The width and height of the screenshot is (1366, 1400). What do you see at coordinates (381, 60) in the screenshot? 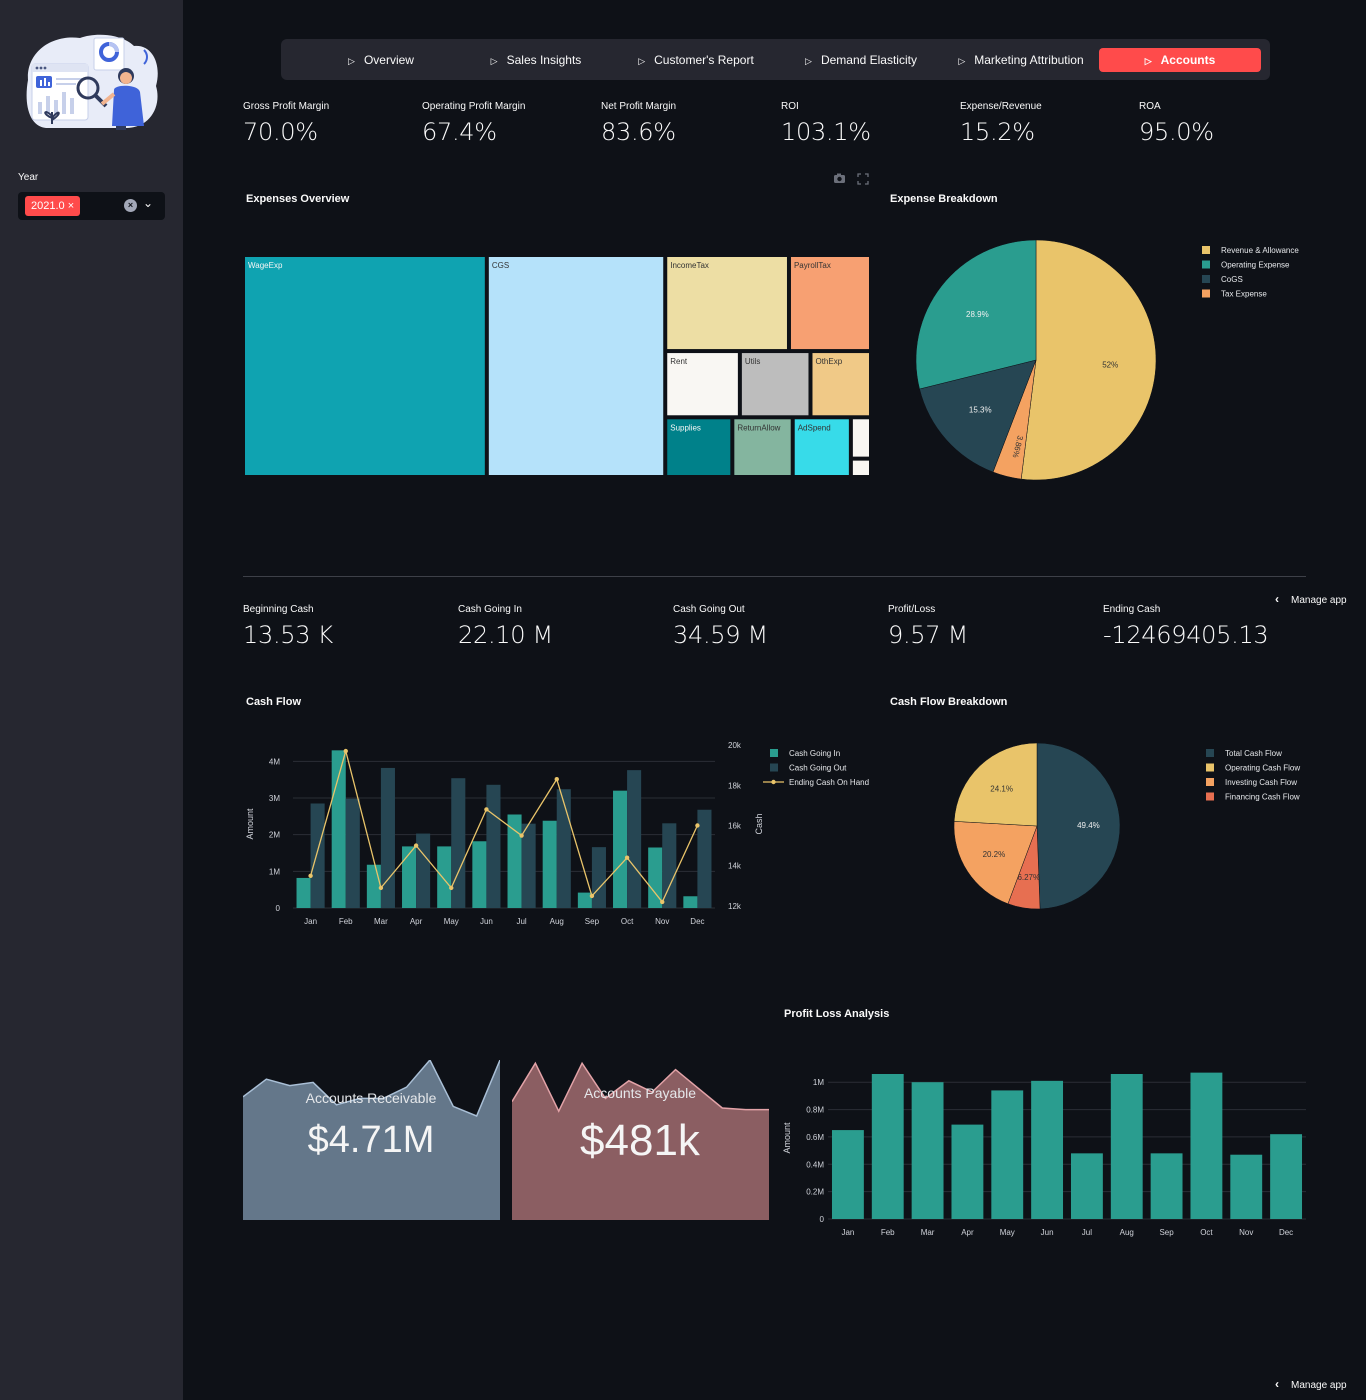
I see `tab-overview: ▷ Overview` at bounding box center [381, 60].